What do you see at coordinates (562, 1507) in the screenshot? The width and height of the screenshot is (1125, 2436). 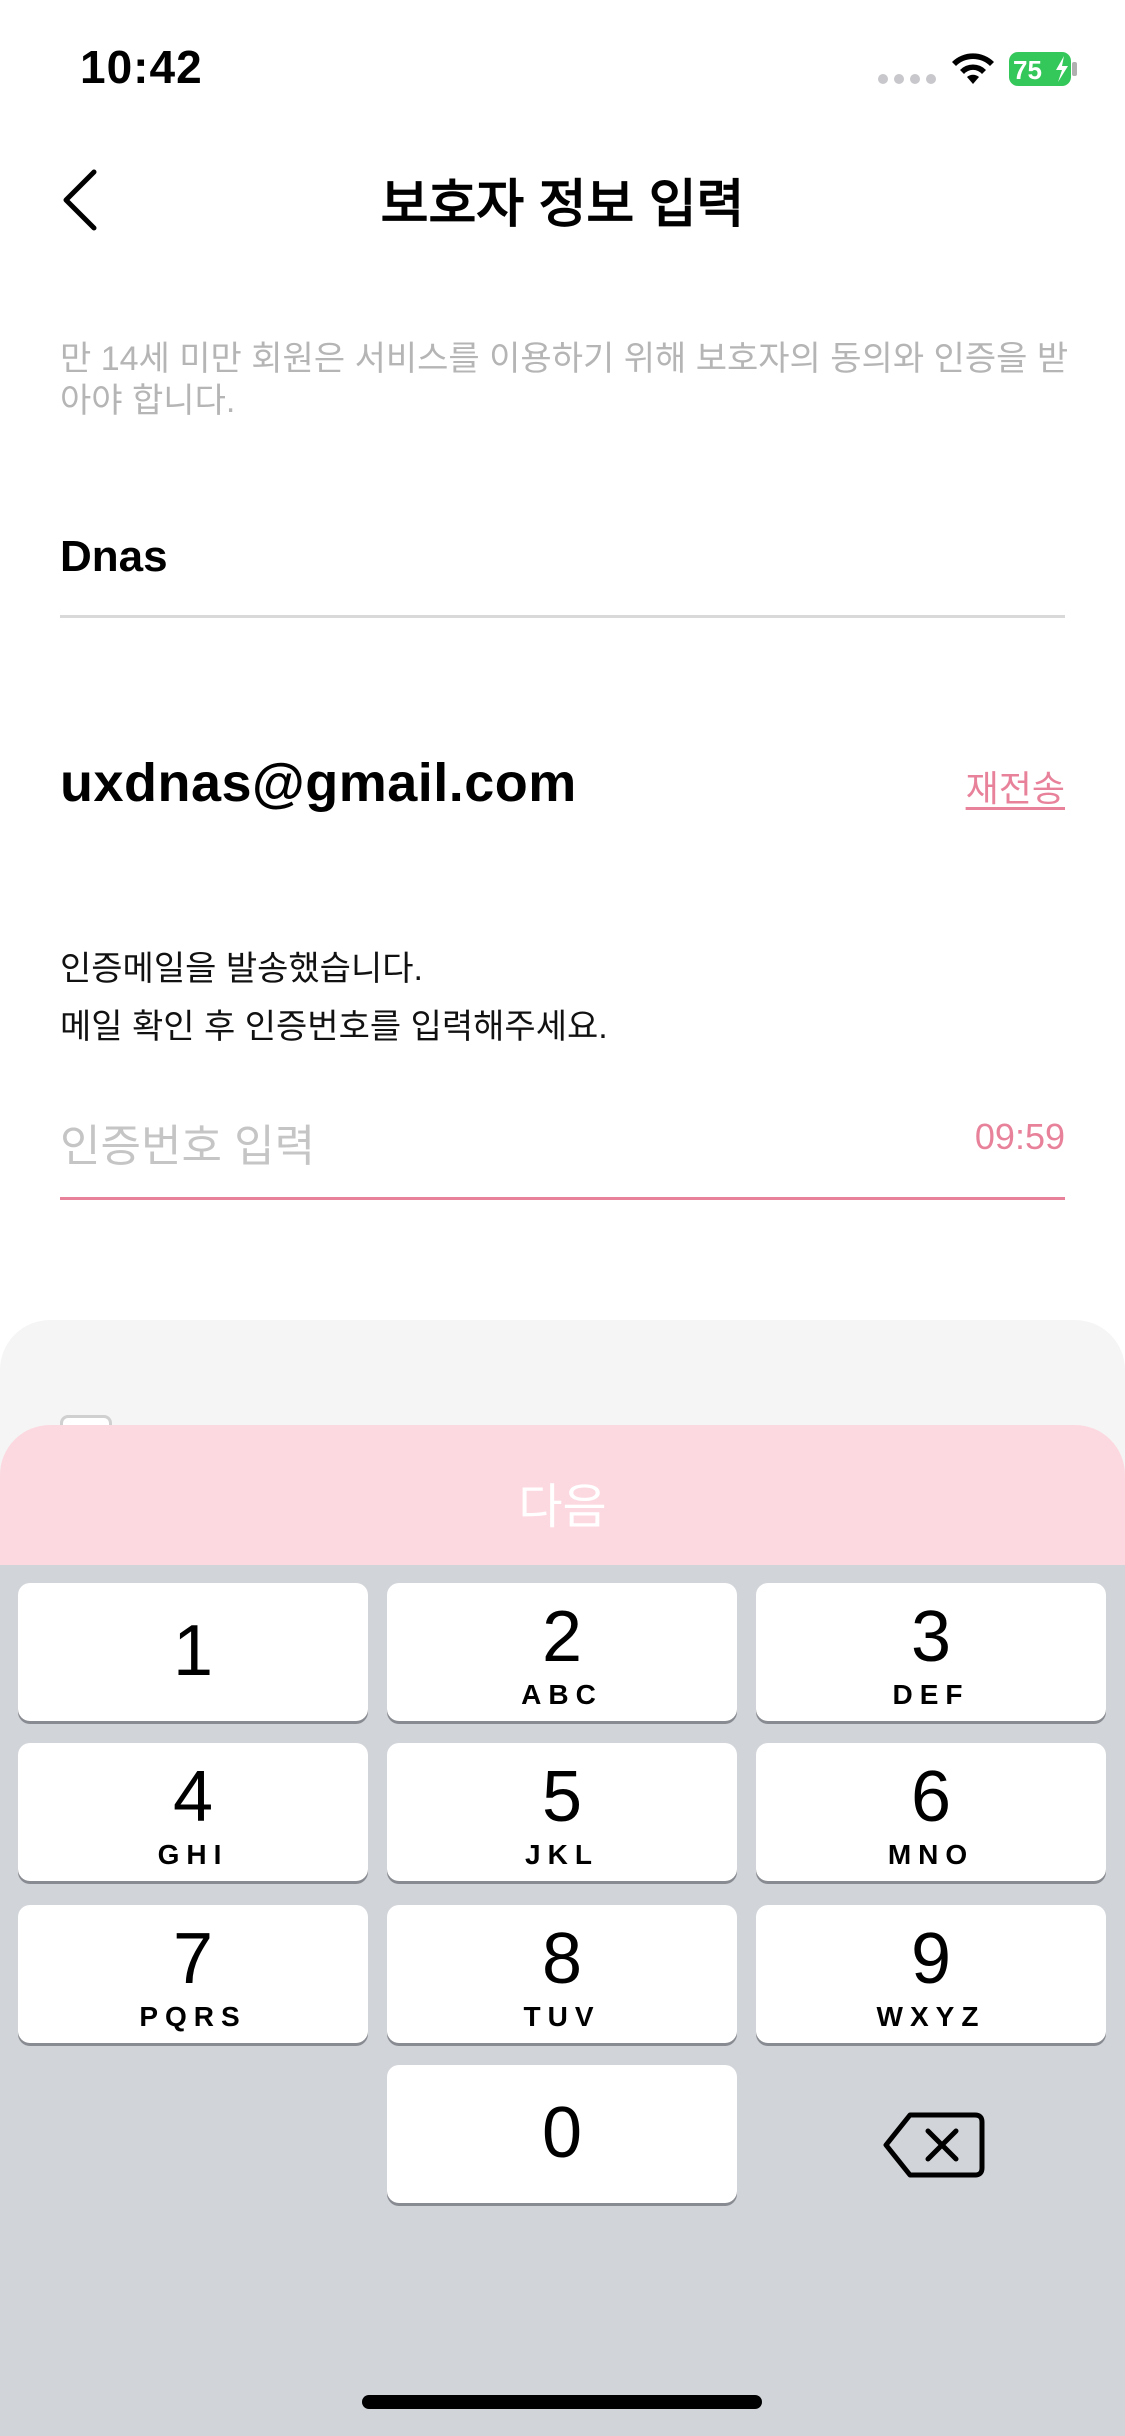 I see `next-button-label: 다음` at bounding box center [562, 1507].